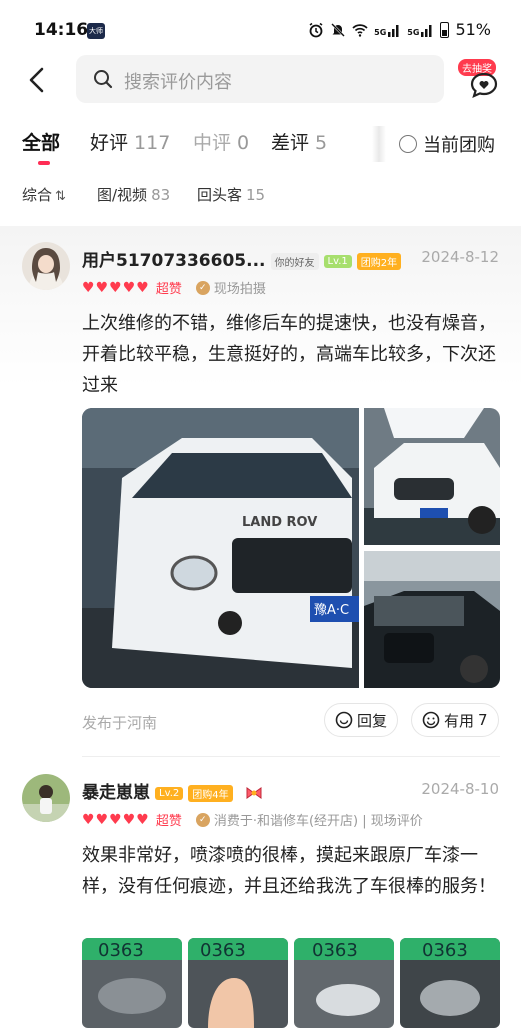 This screenshot has width=521, height=1028. What do you see at coordinates (459, 720) in the screenshot?
I see `helpful-label: 有用` at bounding box center [459, 720].